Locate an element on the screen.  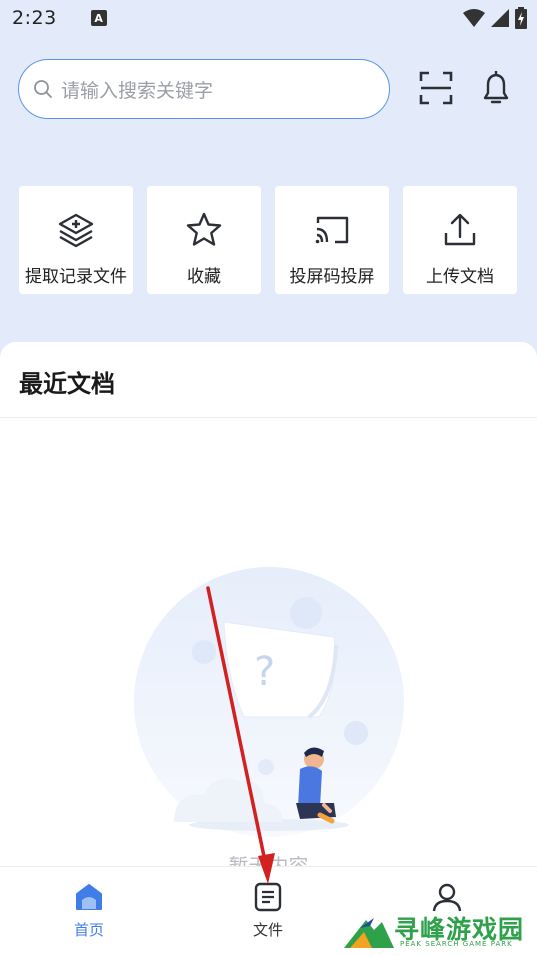
status-time: 2:23 is located at coordinates (34, 18).